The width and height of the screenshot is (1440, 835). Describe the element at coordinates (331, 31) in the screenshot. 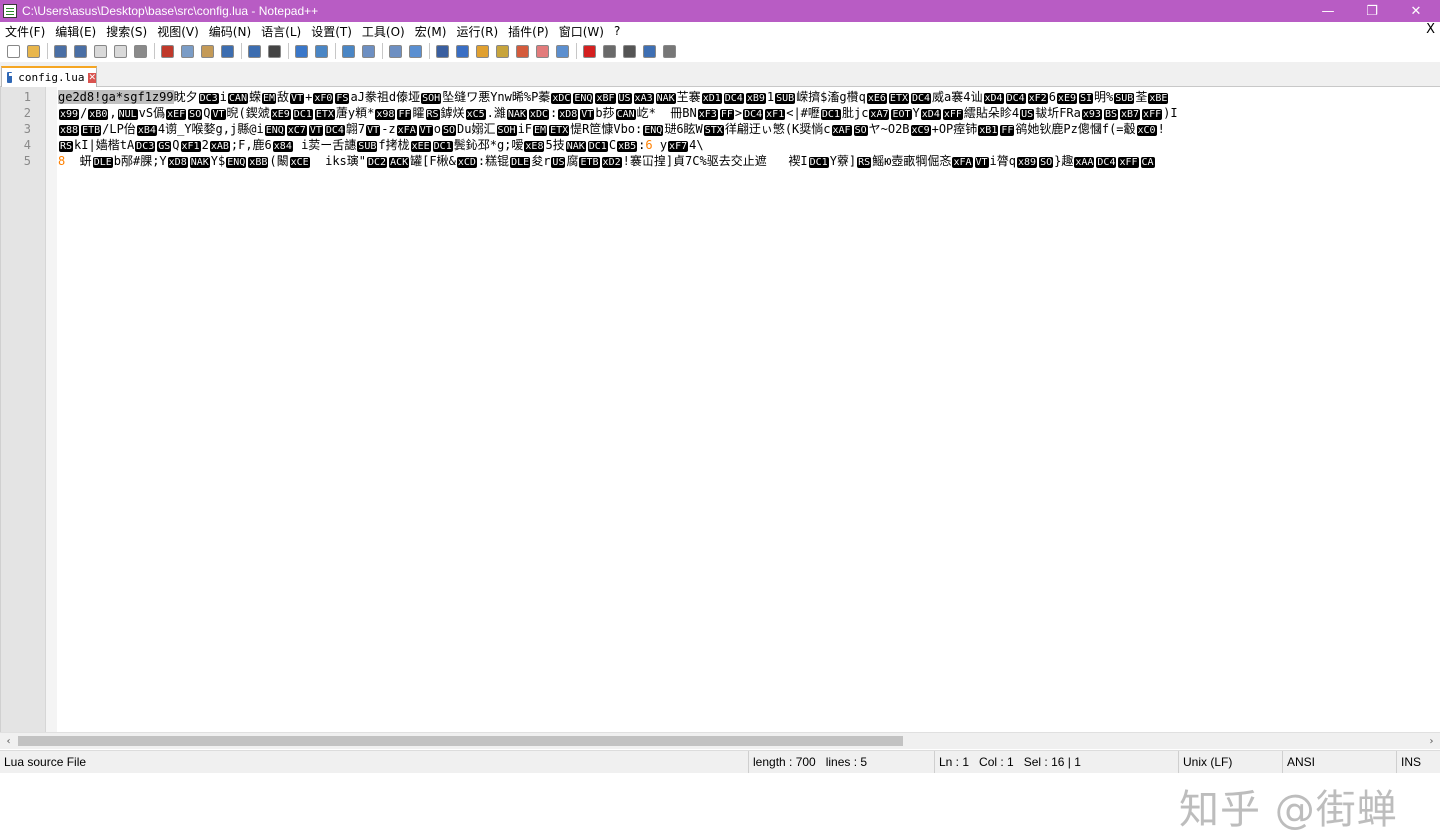

I see `menu-settings: 设置(T)` at that location.